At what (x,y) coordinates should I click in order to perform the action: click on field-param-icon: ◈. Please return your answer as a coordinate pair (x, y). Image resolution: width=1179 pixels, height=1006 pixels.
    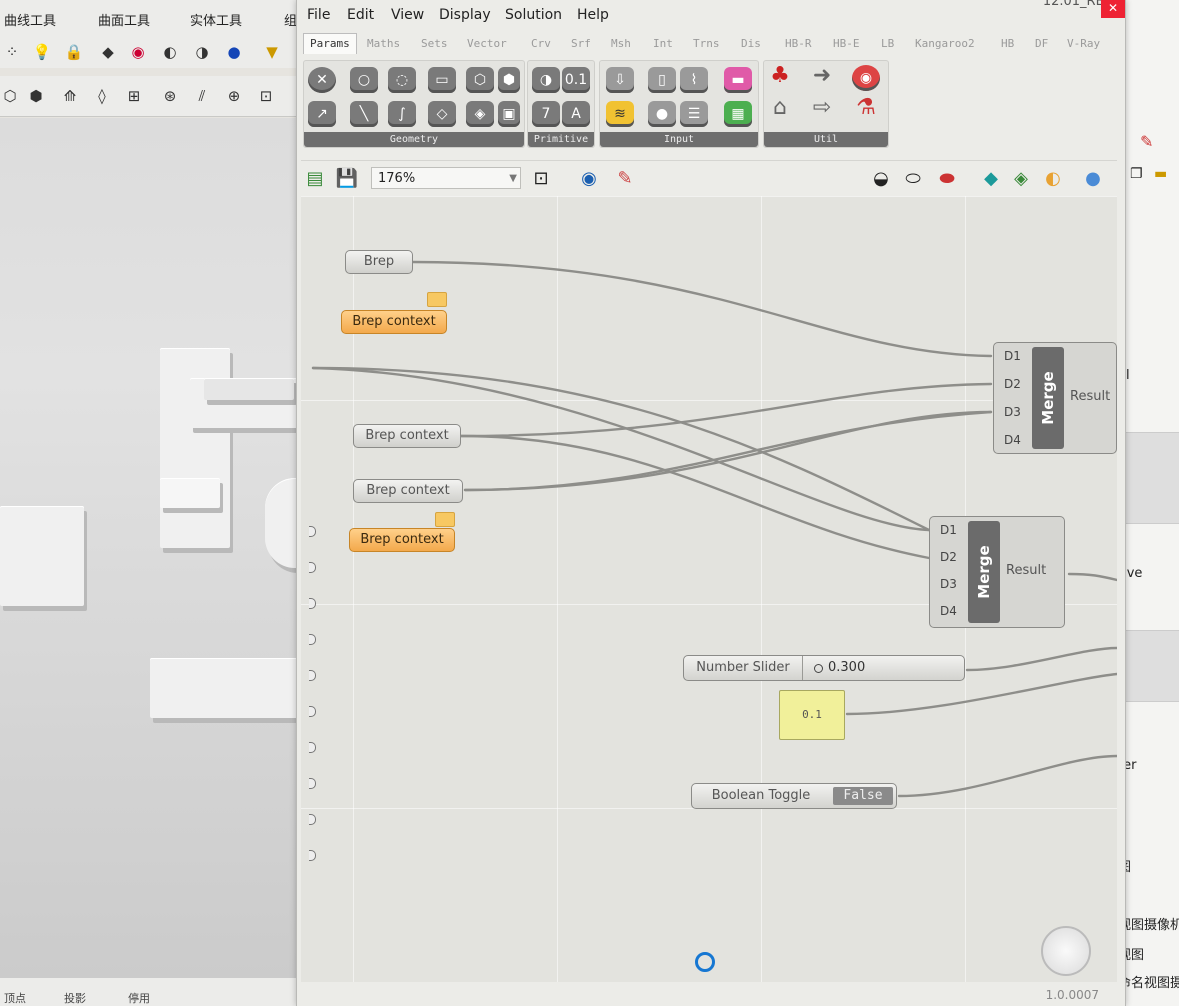
    Looking at the image, I should click on (480, 114).